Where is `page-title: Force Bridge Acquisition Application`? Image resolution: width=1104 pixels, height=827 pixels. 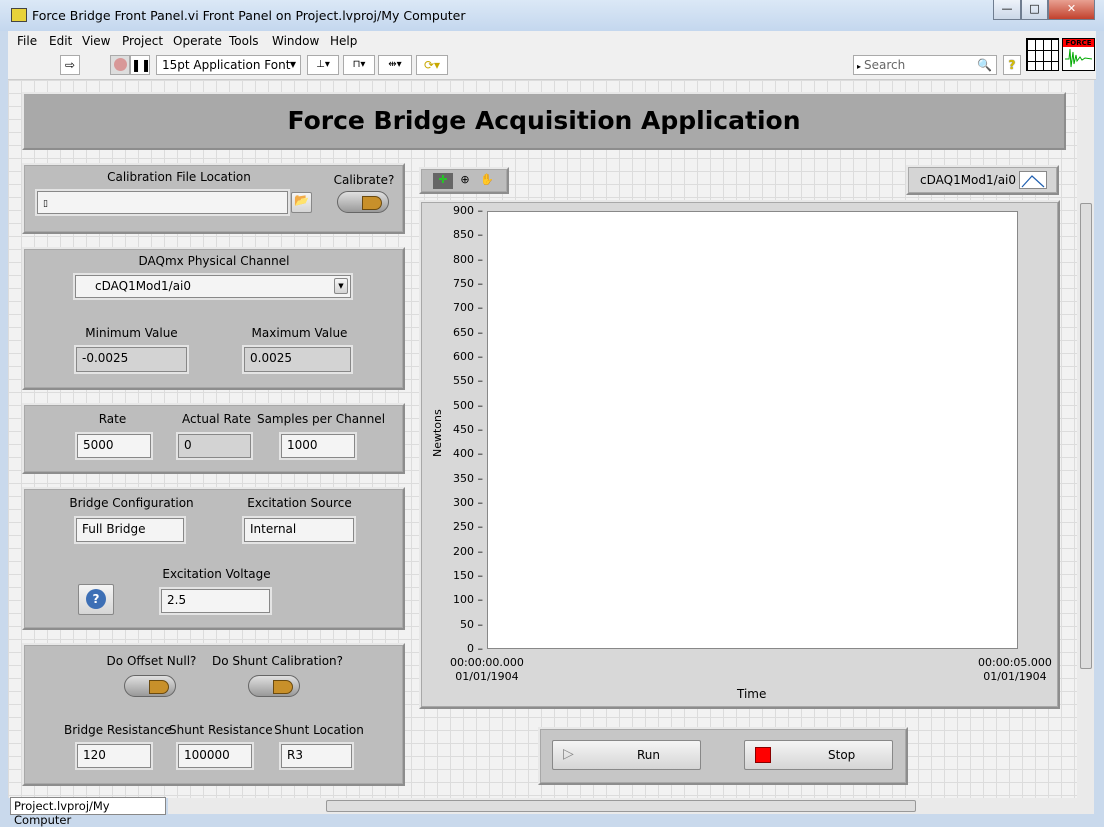 page-title: Force Bridge Acquisition Application is located at coordinates (544, 120).